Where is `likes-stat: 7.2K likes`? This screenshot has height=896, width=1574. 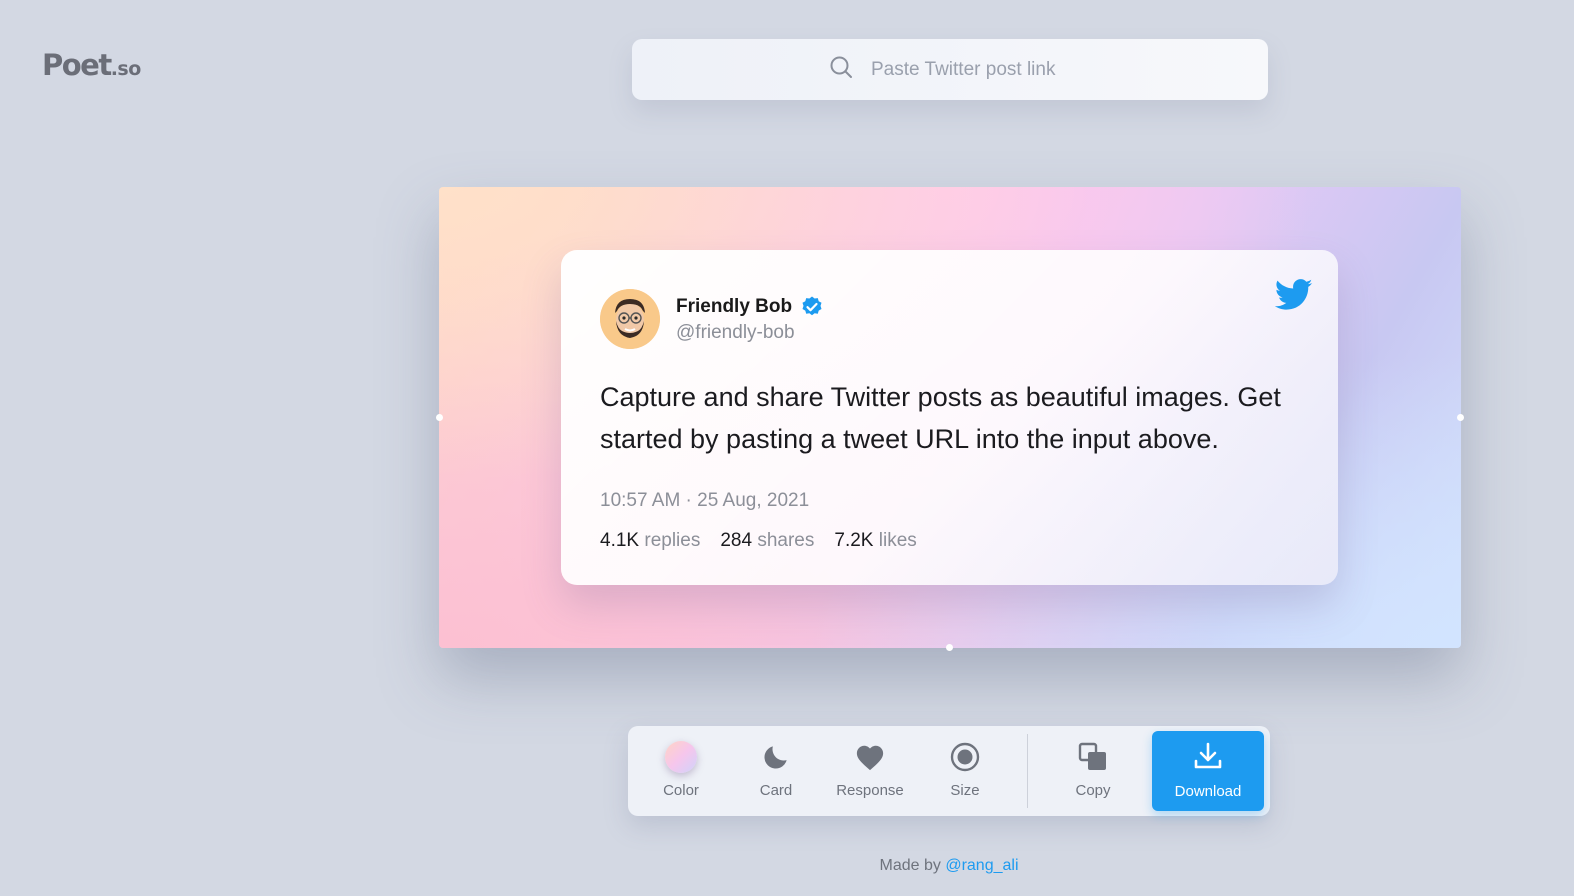
likes-stat: 7.2K likes is located at coordinates (875, 541).